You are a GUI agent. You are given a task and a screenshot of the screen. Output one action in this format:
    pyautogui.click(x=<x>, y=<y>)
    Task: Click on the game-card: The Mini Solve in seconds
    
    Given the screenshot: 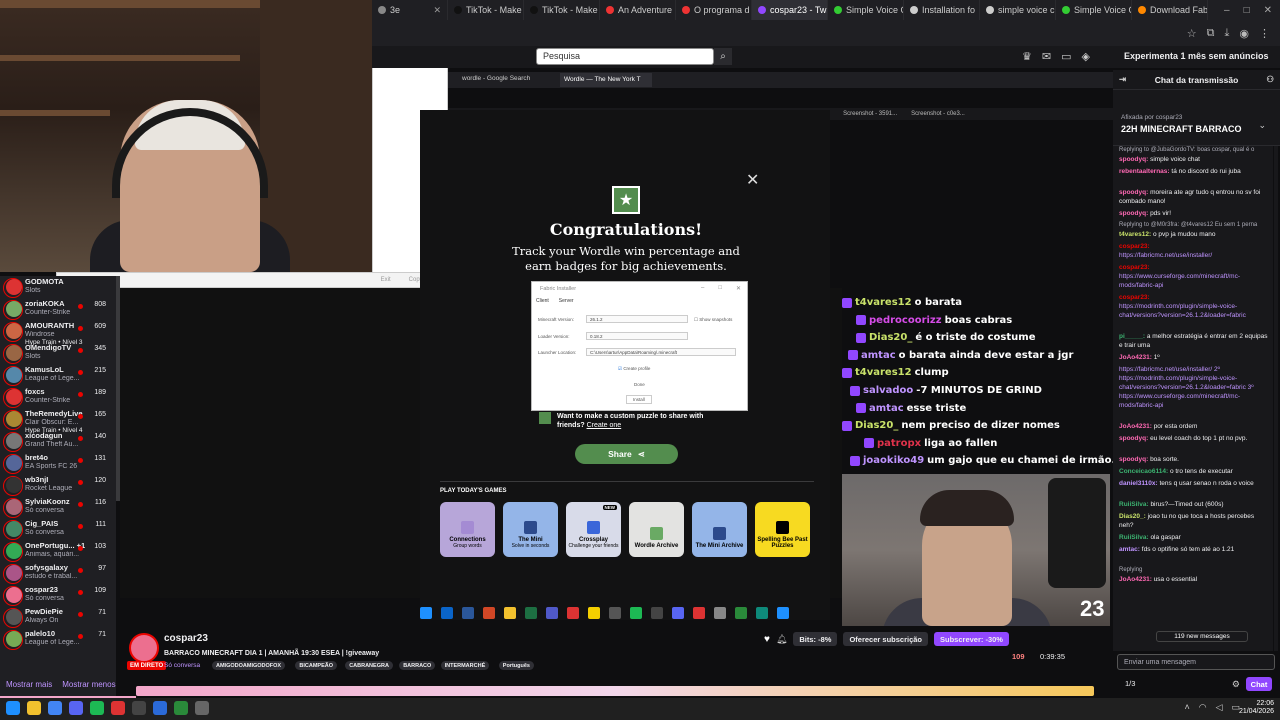 What is the action you would take?
    pyautogui.click(x=530, y=529)
    